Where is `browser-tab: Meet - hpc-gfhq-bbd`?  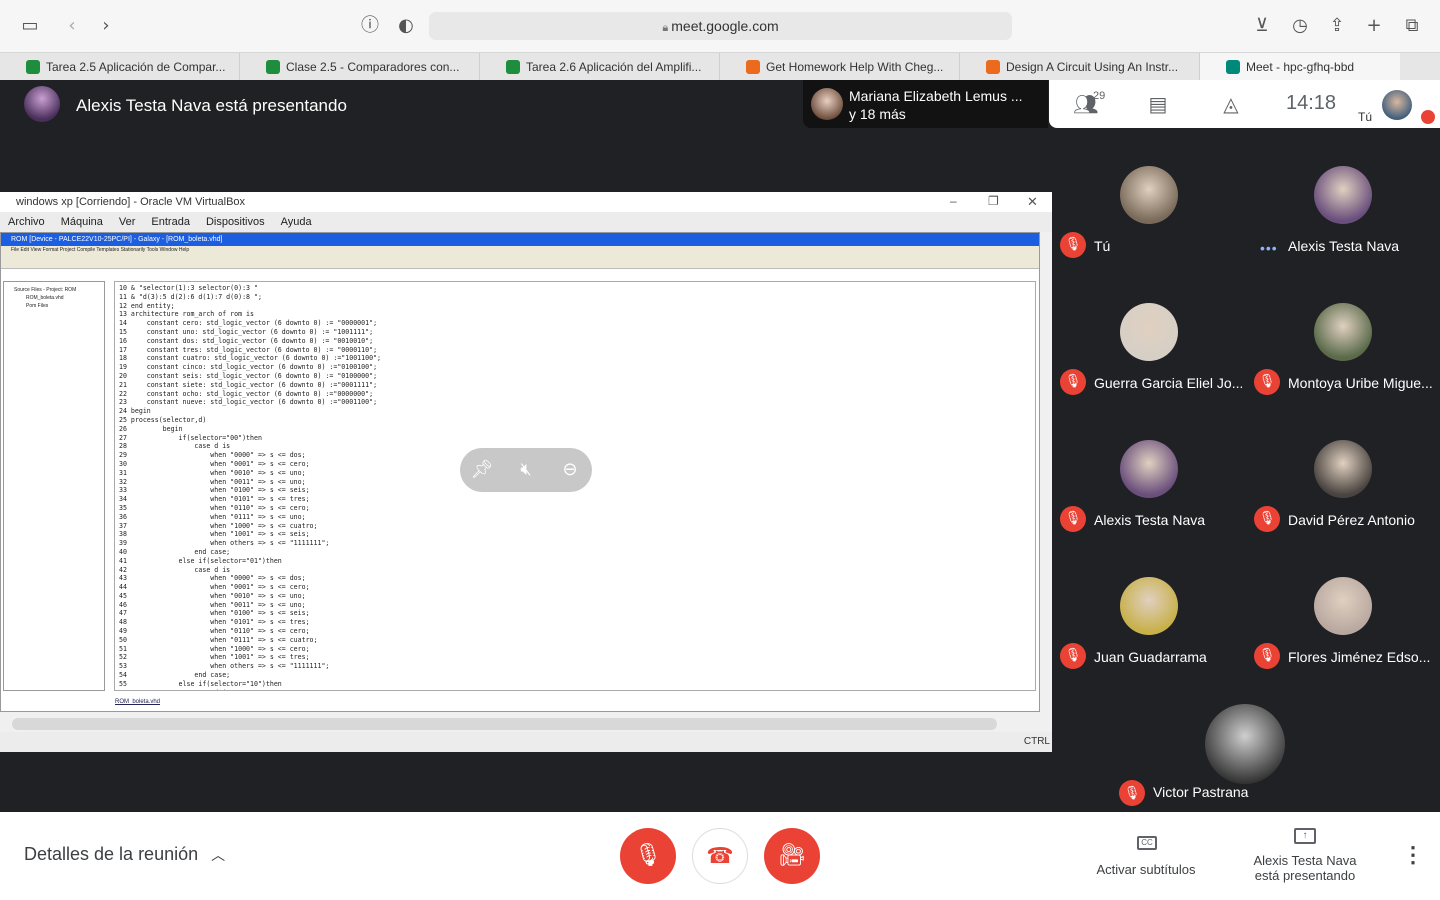 browser-tab: Meet - hpc-gfhq-bbd is located at coordinates (1300, 67).